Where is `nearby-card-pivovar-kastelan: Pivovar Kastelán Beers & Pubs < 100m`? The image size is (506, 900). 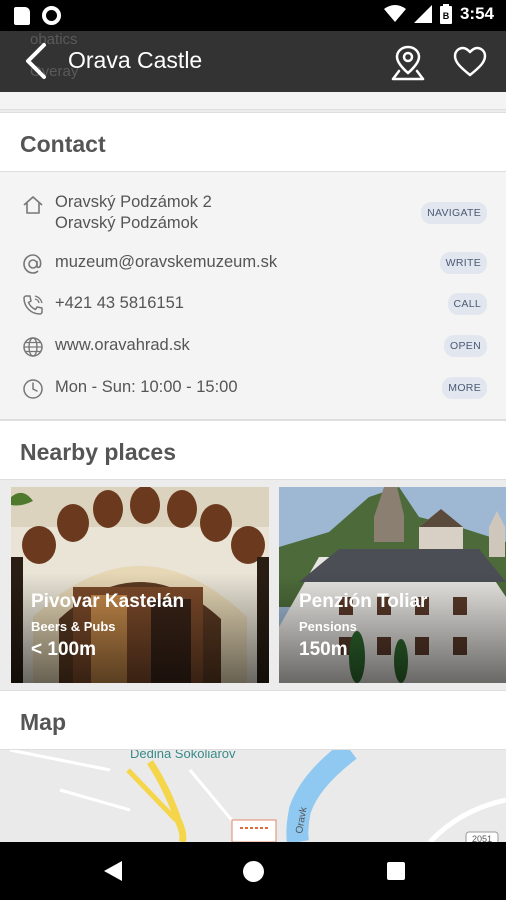 nearby-card-pivovar-kastelan: Pivovar Kastelán Beers & Pubs < 100m is located at coordinates (140, 585).